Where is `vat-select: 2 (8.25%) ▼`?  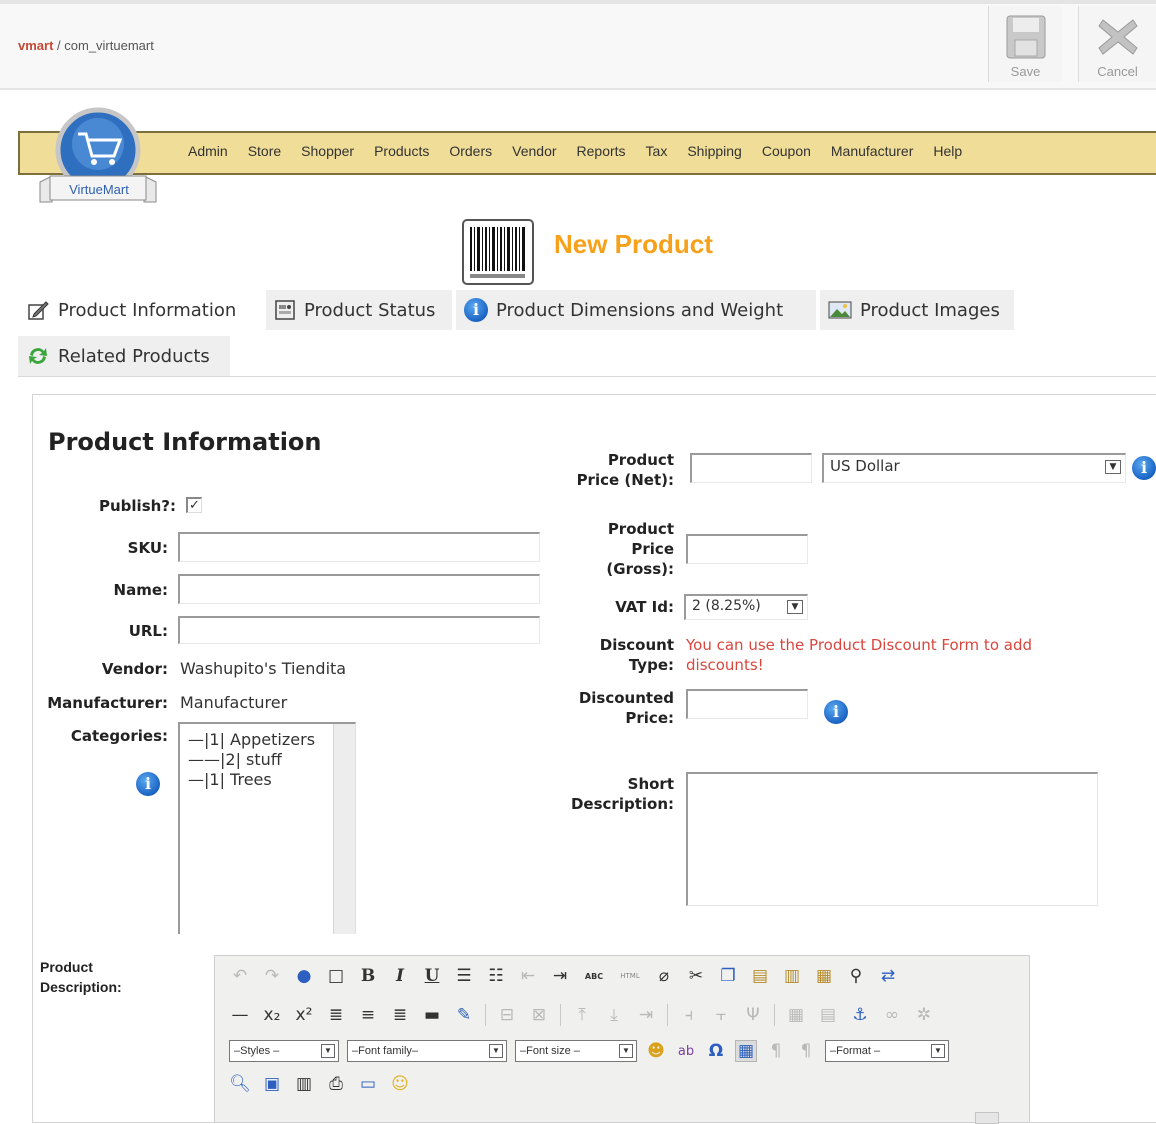
vat-select: 2 (8.25%) ▼ is located at coordinates (746, 607).